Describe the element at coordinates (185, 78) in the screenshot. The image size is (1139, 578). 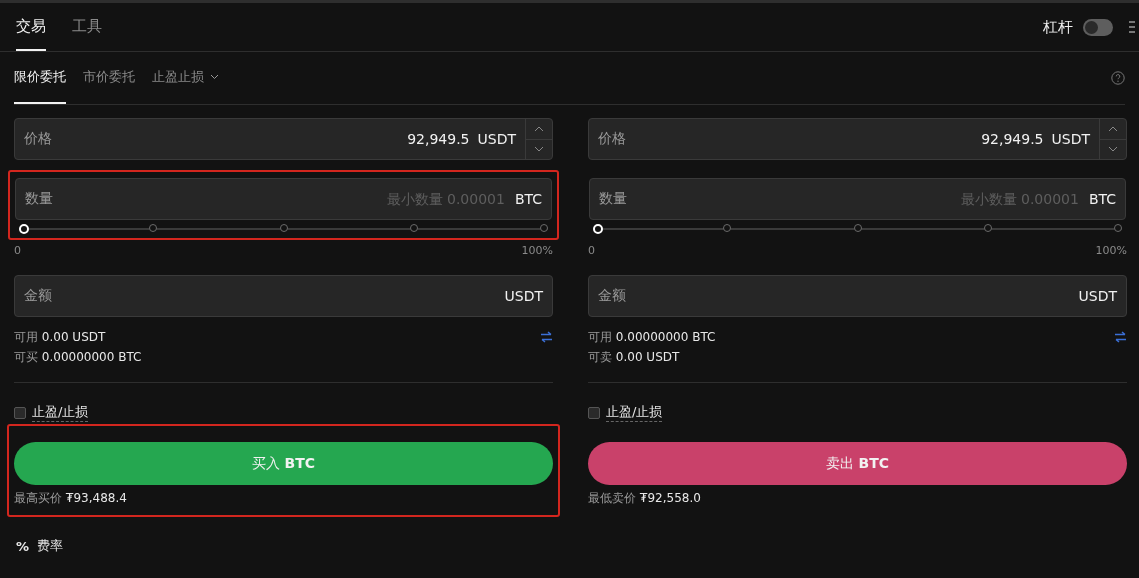
I see `order-type-tab: 止盈止损` at that location.